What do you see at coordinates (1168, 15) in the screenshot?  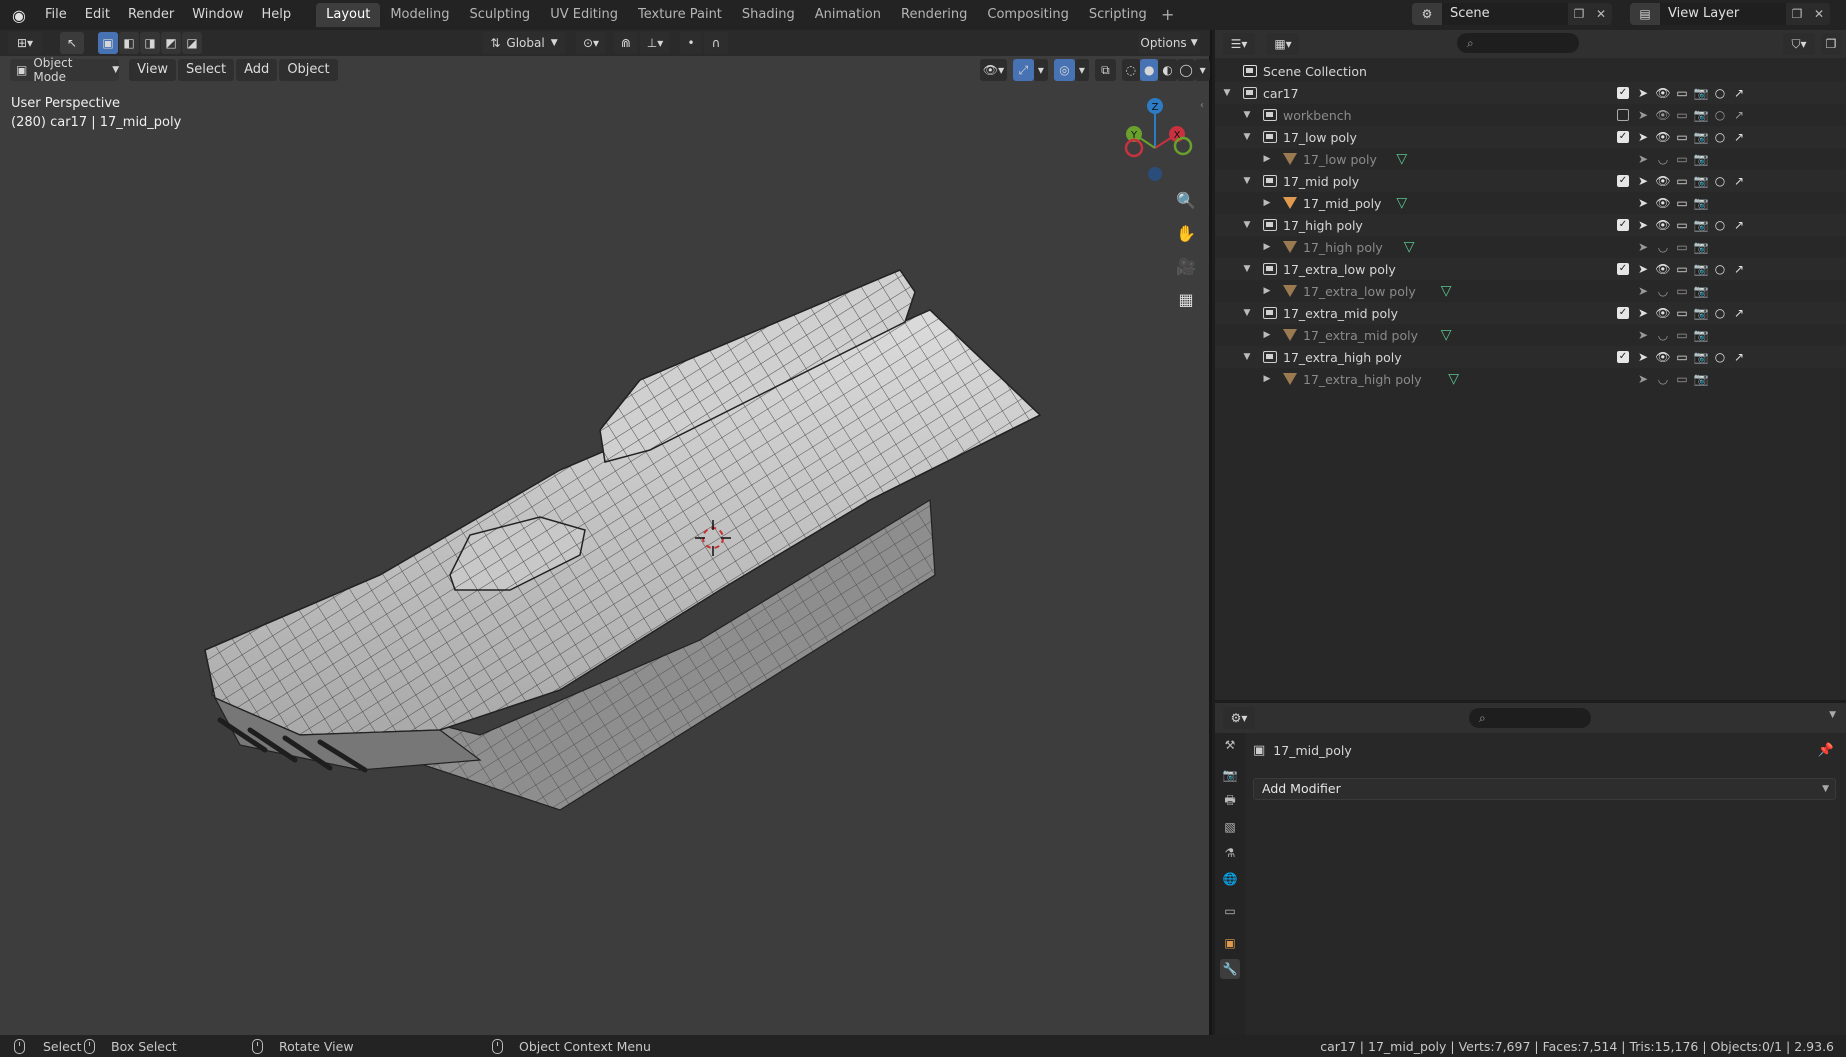 I see `add-workspace-button: +` at bounding box center [1168, 15].